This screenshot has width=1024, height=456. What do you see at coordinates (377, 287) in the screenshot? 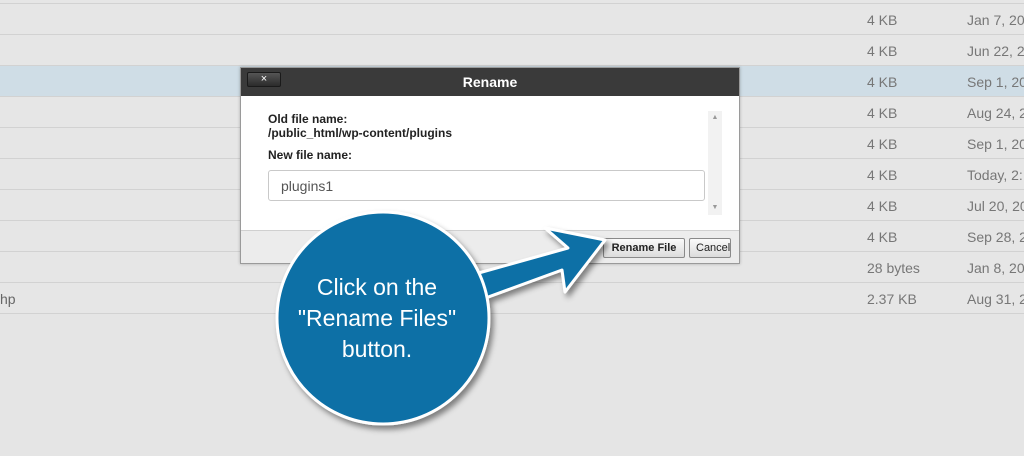
I see `callout-line-1: Click on the` at bounding box center [377, 287].